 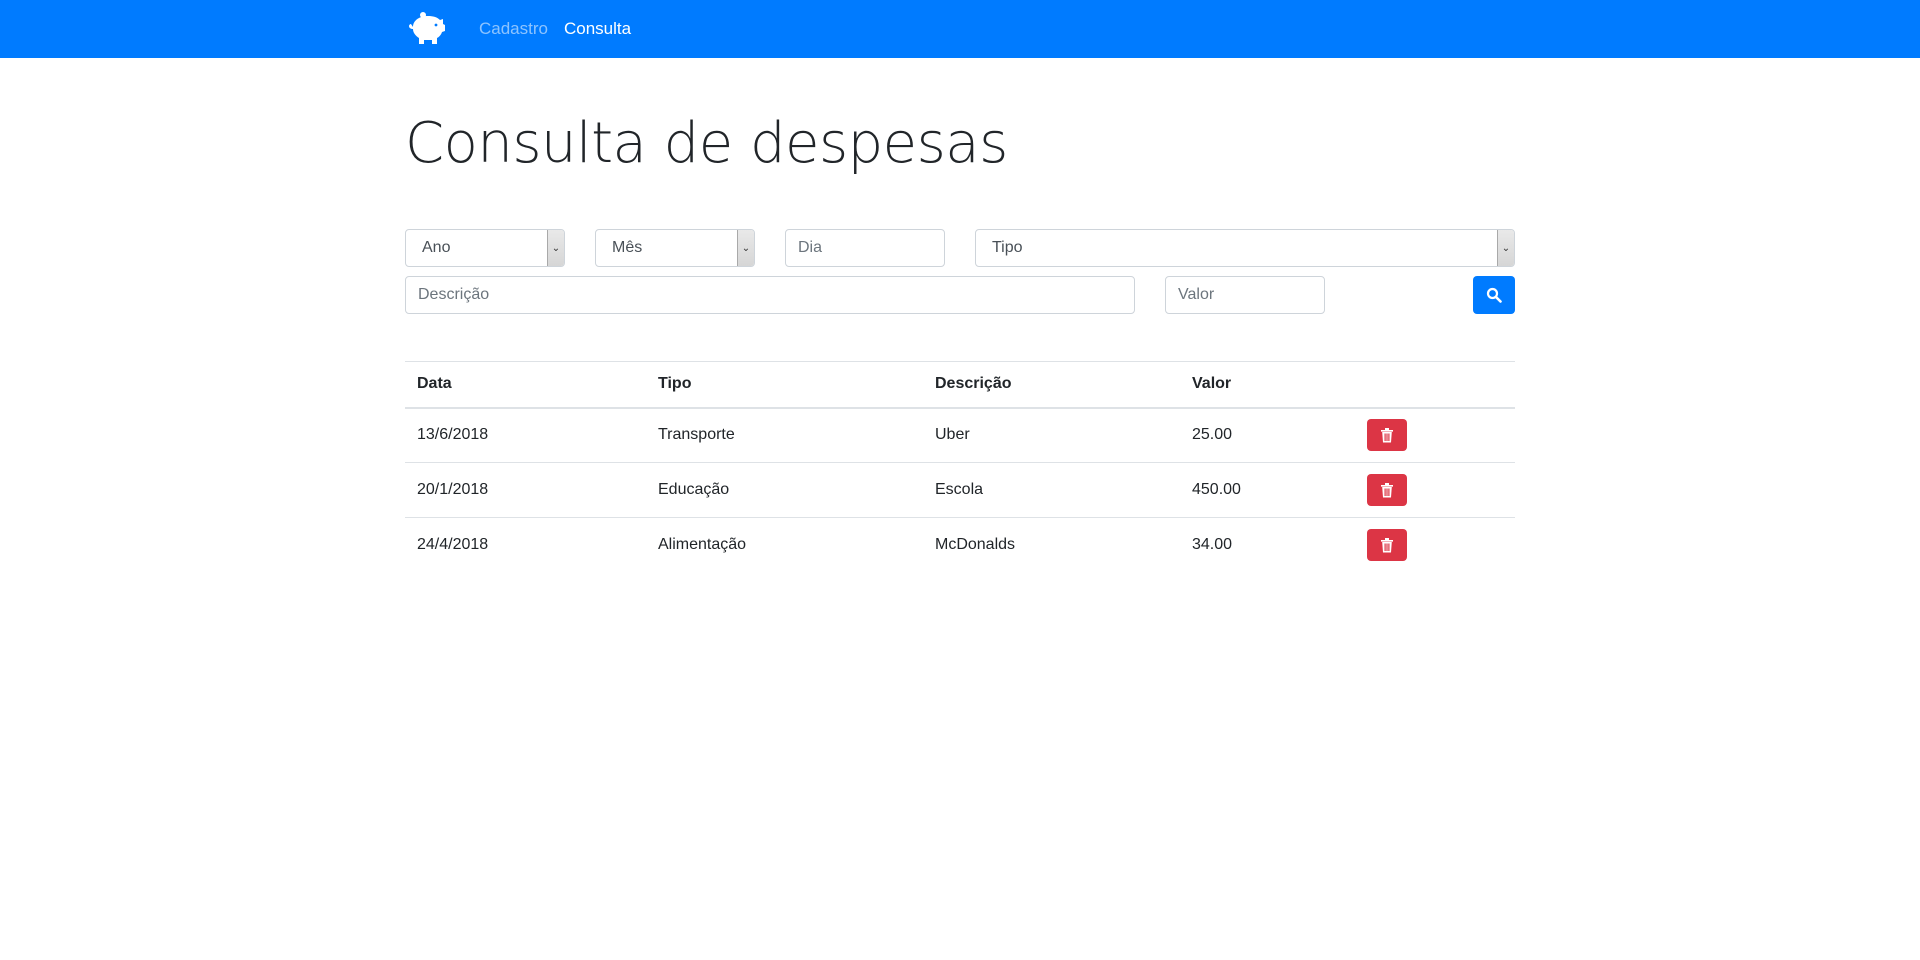 I want to click on column-header-valor: Valor, so click(x=1267, y=385).